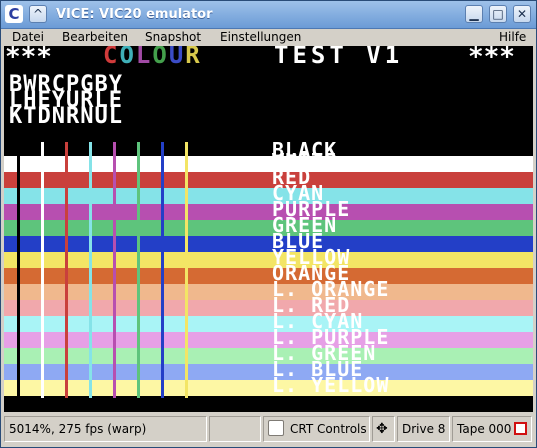  What do you see at coordinates (423, 429) in the screenshot?
I see `drive-status: Drive 8` at bounding box center [423, 429].